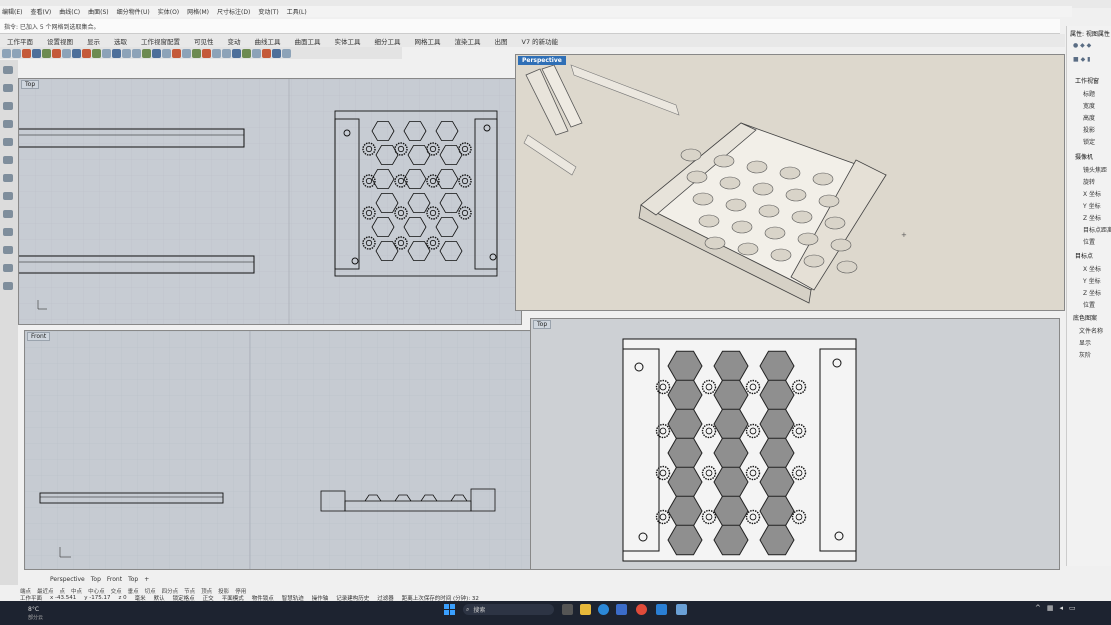  Describe the element at coordinates (96, 53) in the screenshot. I see `rotate-view-icon` at that location.